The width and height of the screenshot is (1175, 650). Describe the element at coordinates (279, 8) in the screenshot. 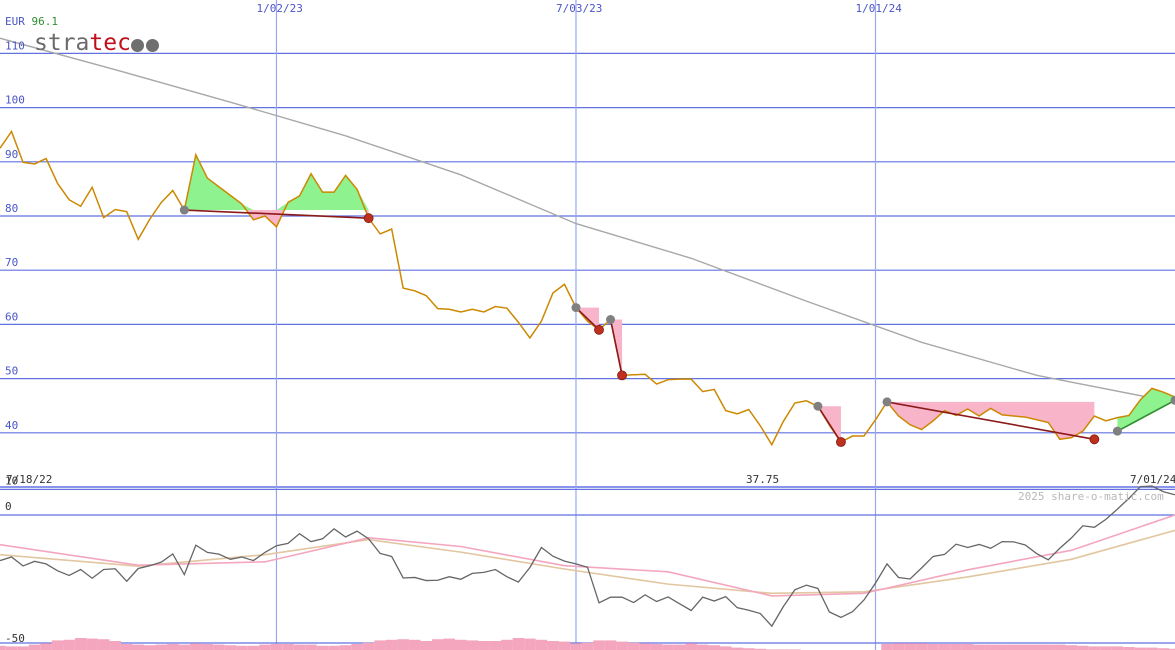

I see `date-tick-label: 1/02/23` at that location.